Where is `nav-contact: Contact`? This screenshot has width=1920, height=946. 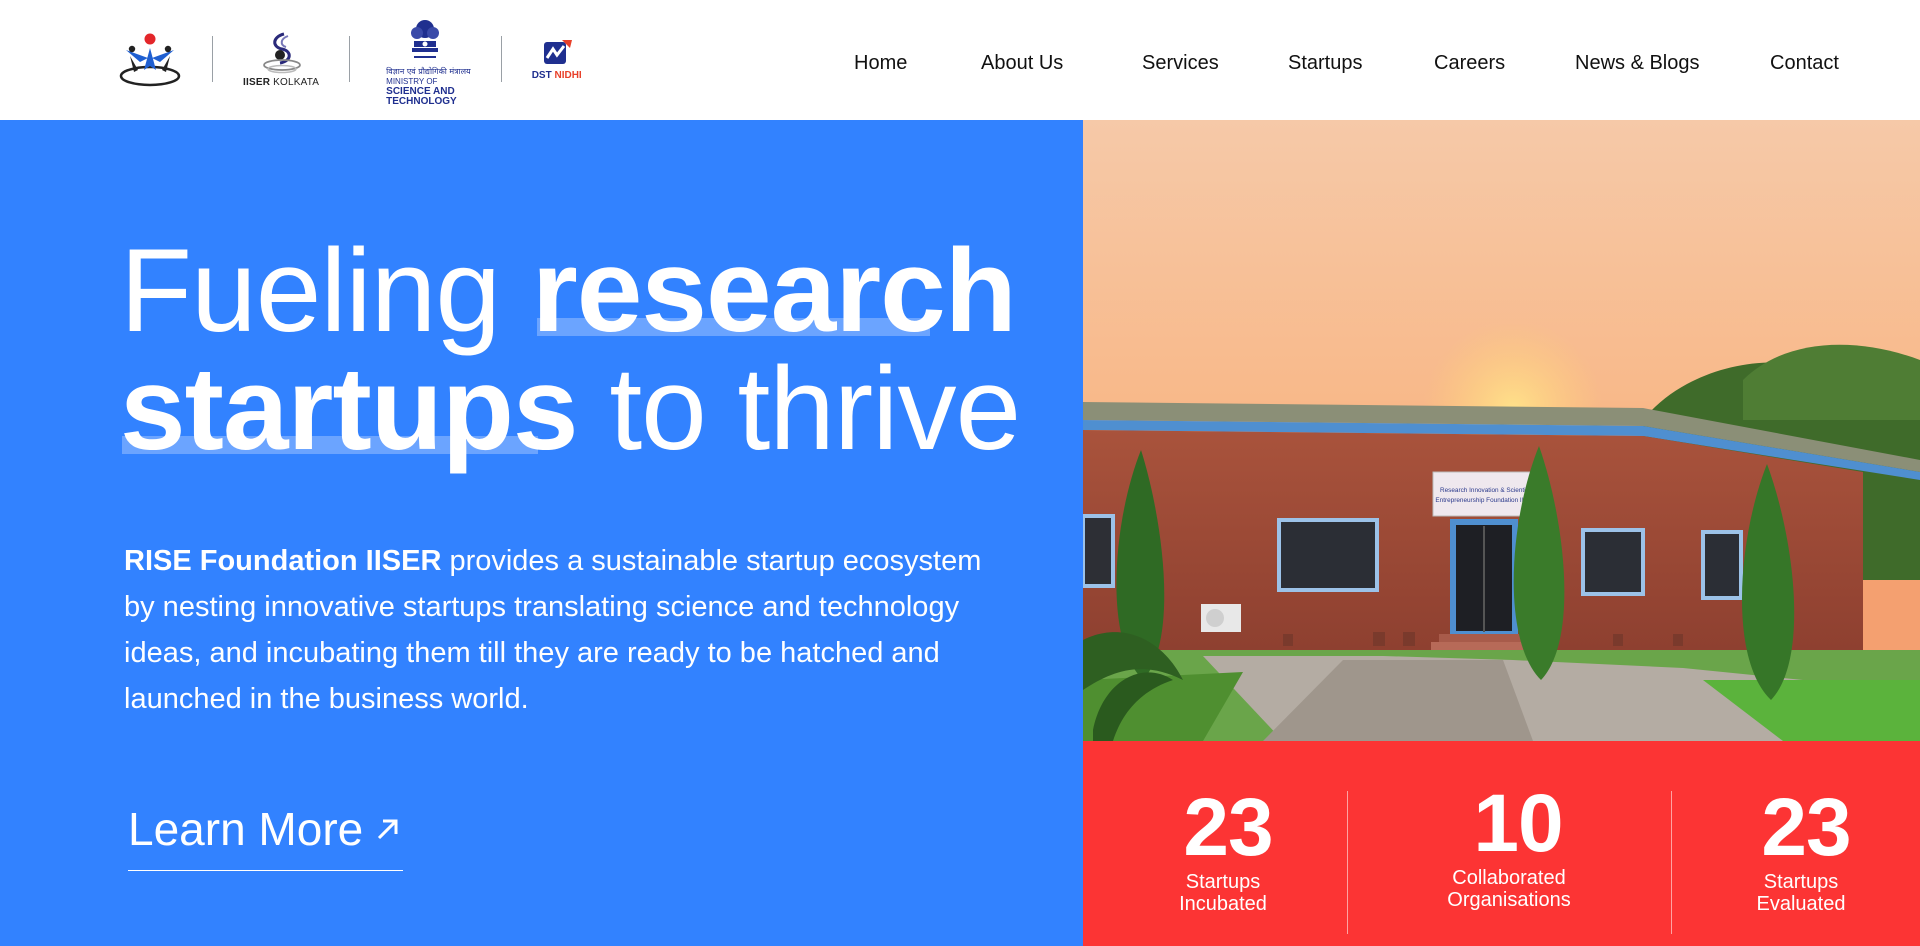 nav-contact: Contact is located at coordinates (1804, 63).